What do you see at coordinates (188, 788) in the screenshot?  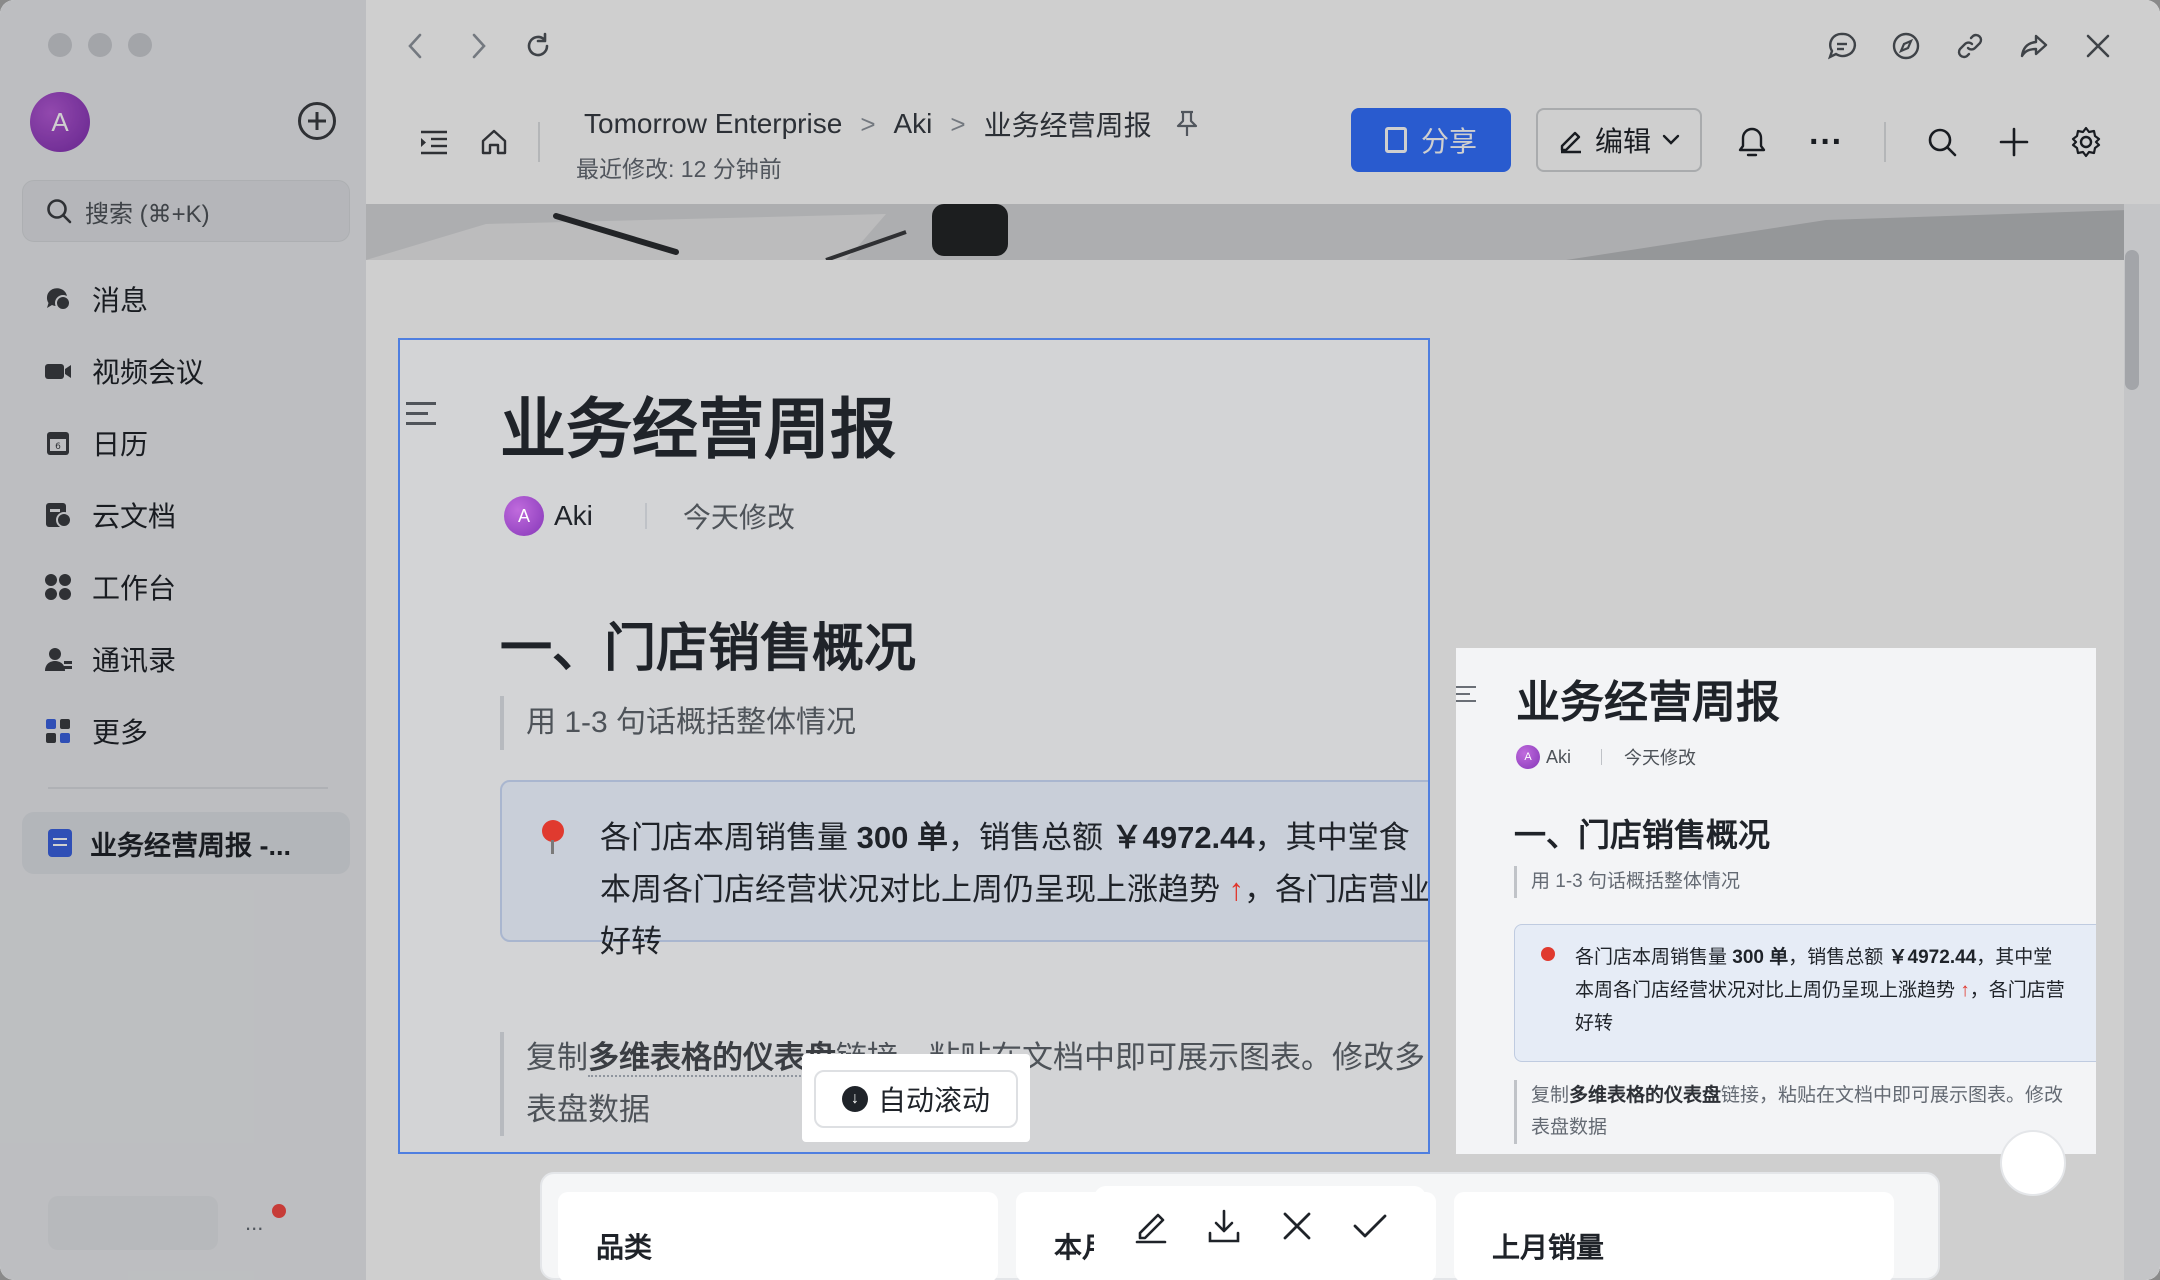 I see `sidebar-divider` at bounding box center [188, 788].